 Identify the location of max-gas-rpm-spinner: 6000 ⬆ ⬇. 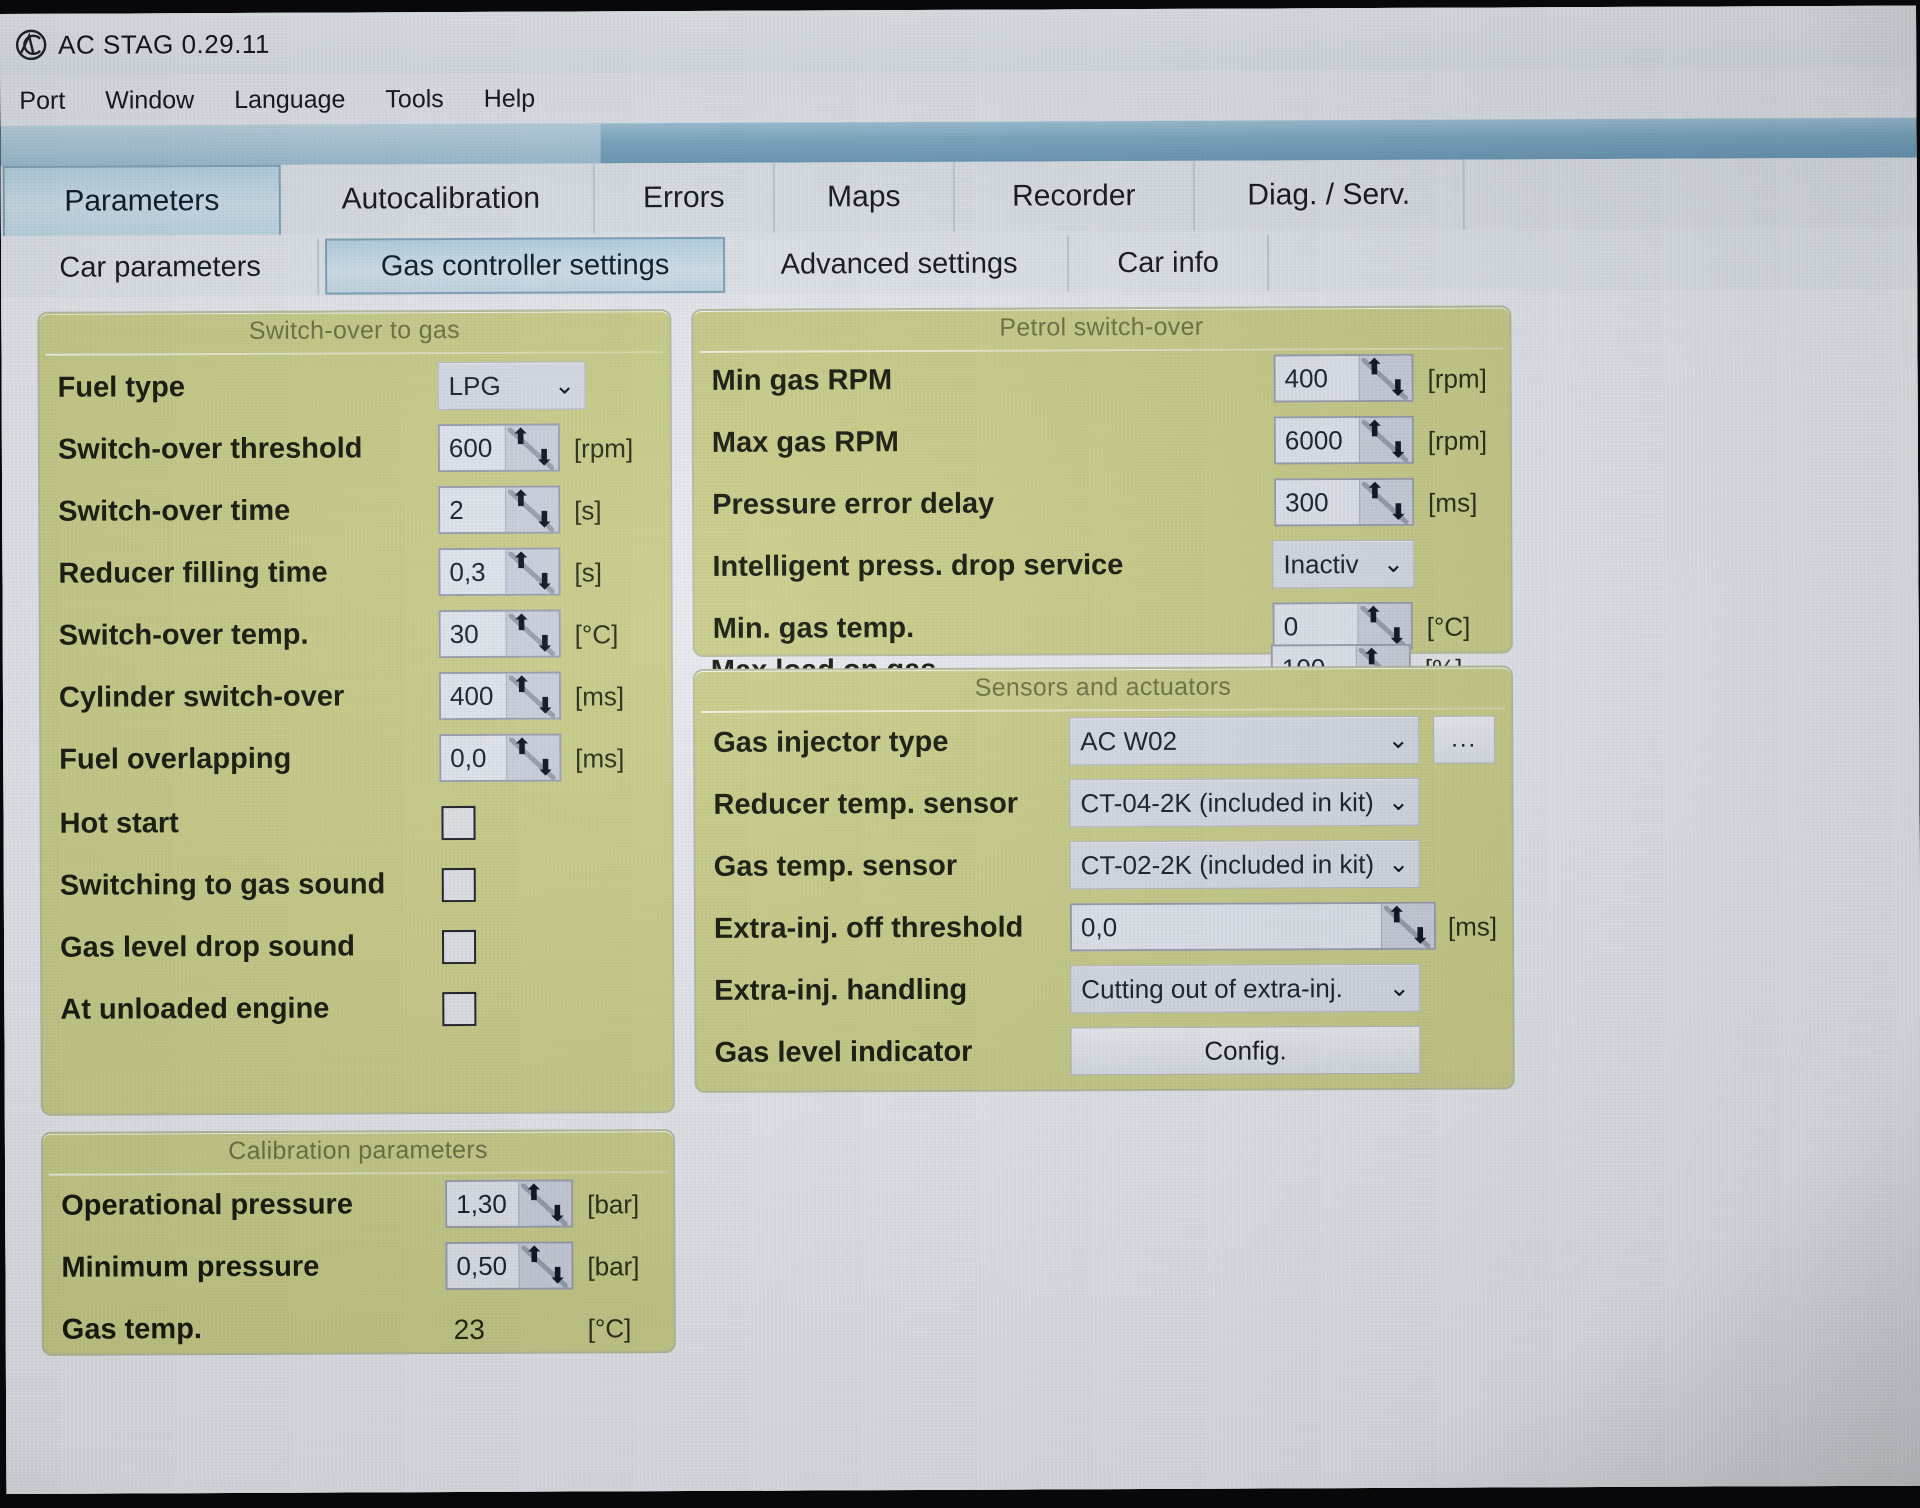
(1343, 440).